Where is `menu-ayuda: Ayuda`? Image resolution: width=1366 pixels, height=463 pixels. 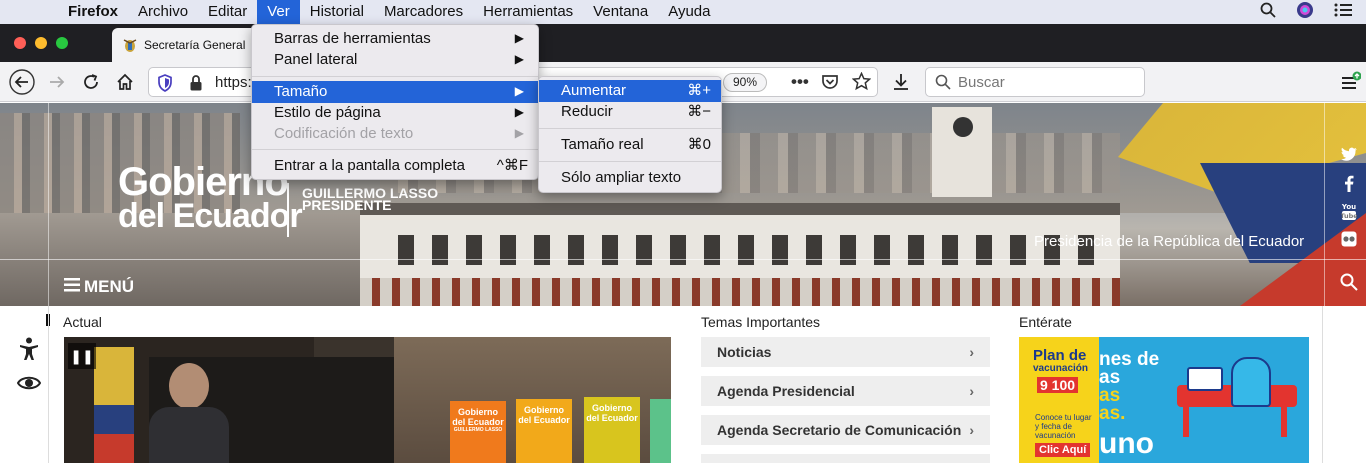 menu-ayuda: Ayuda is located at coordinates (689, 12).